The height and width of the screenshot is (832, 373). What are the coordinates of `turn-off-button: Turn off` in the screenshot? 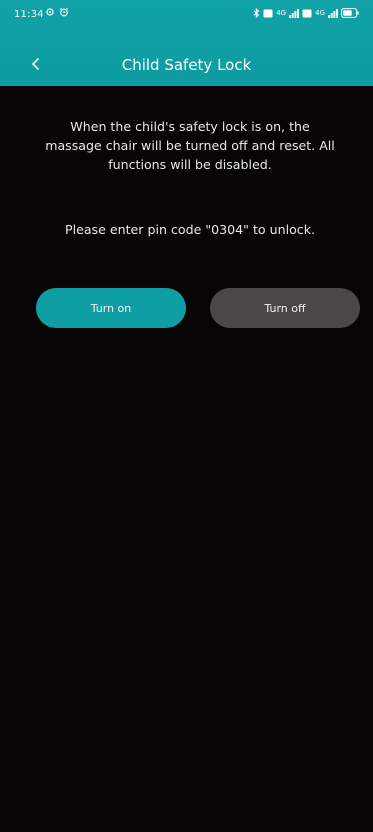 It's located at (285, 308).